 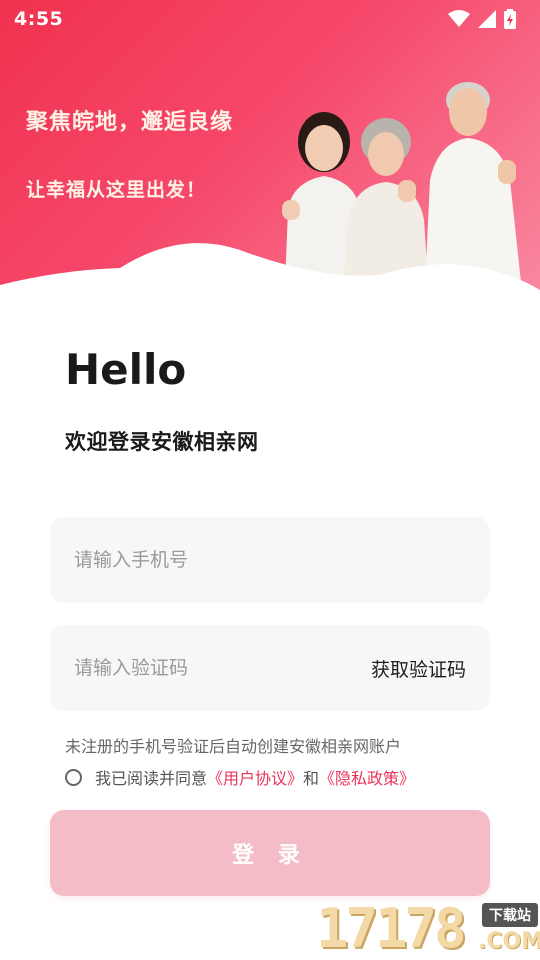 What do you see at coordinates (367, 777) in the screenshot?
I see `privacy-policy-link: 《隐私政策》` at bounding box center [367, 777].